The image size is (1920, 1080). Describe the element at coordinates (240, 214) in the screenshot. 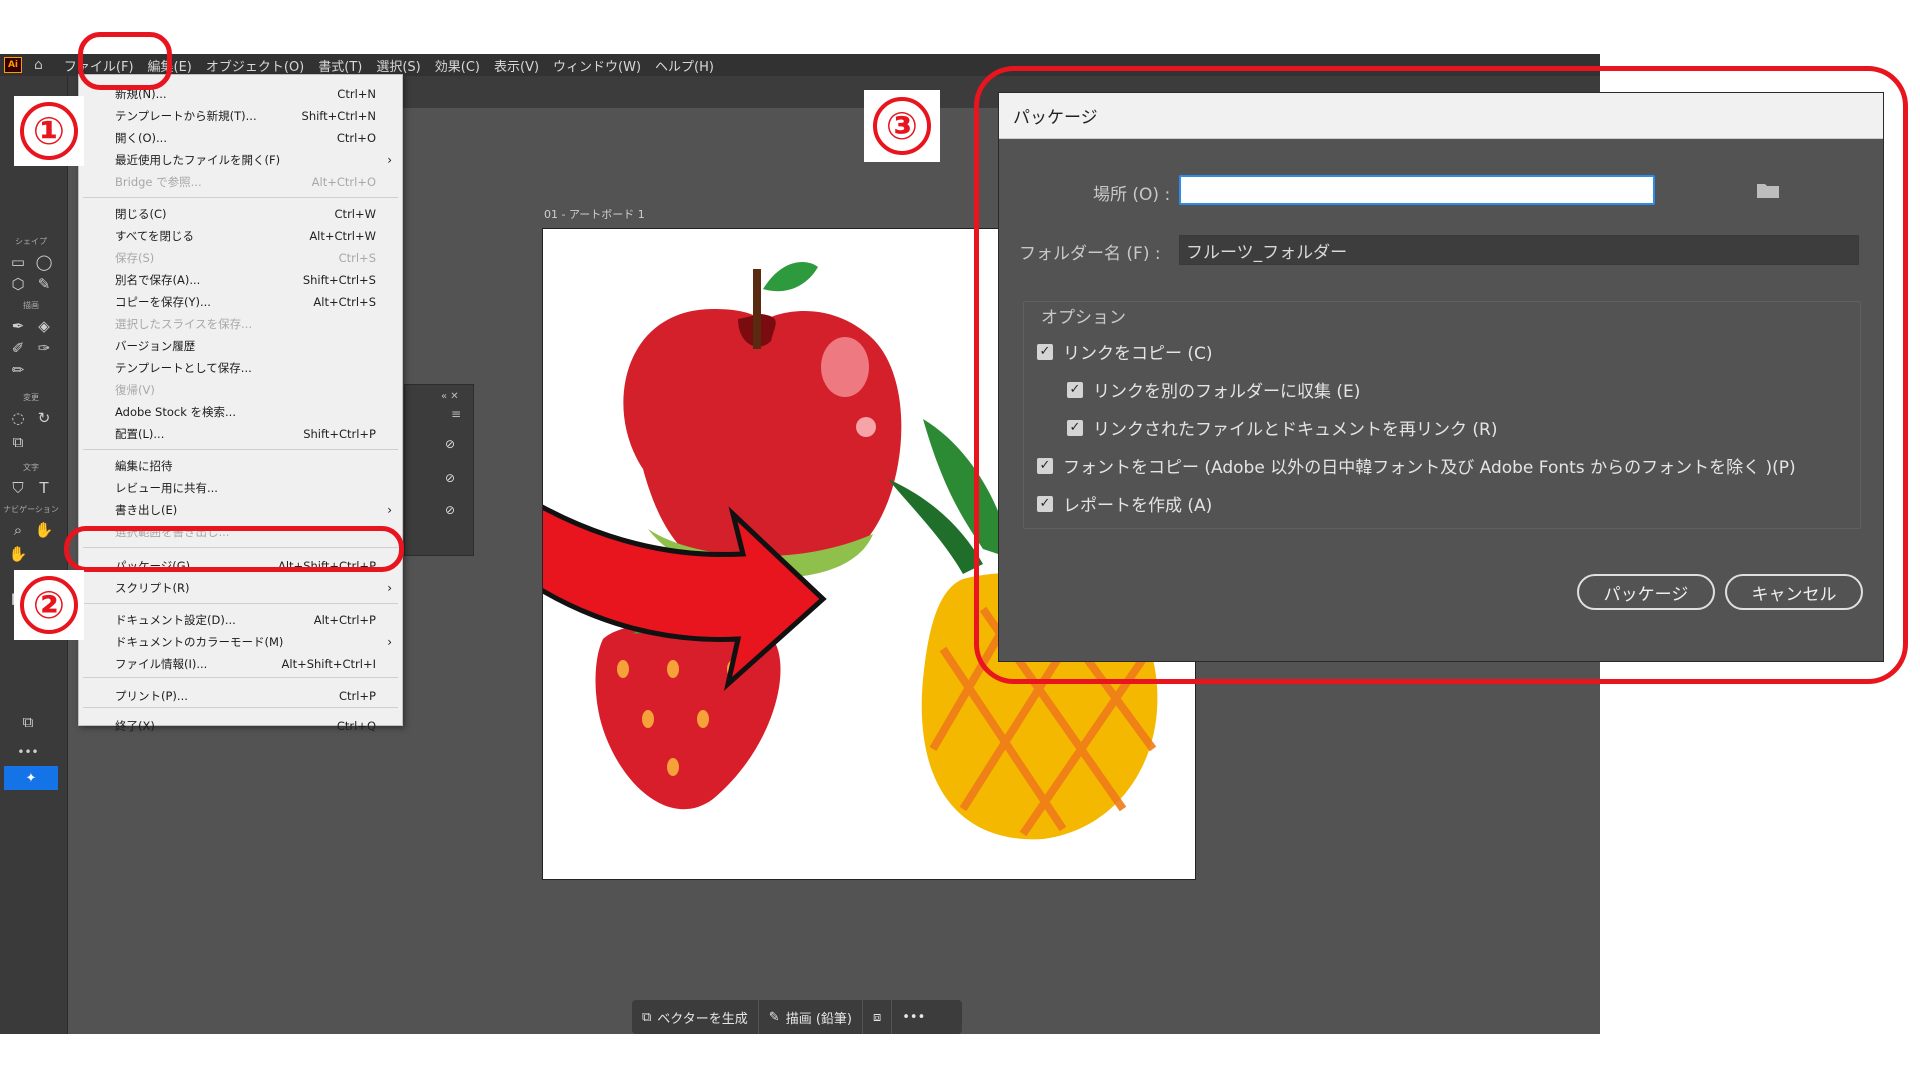

I see `file-menu-item: 閉じる(C) Ctrl+W` at that location.